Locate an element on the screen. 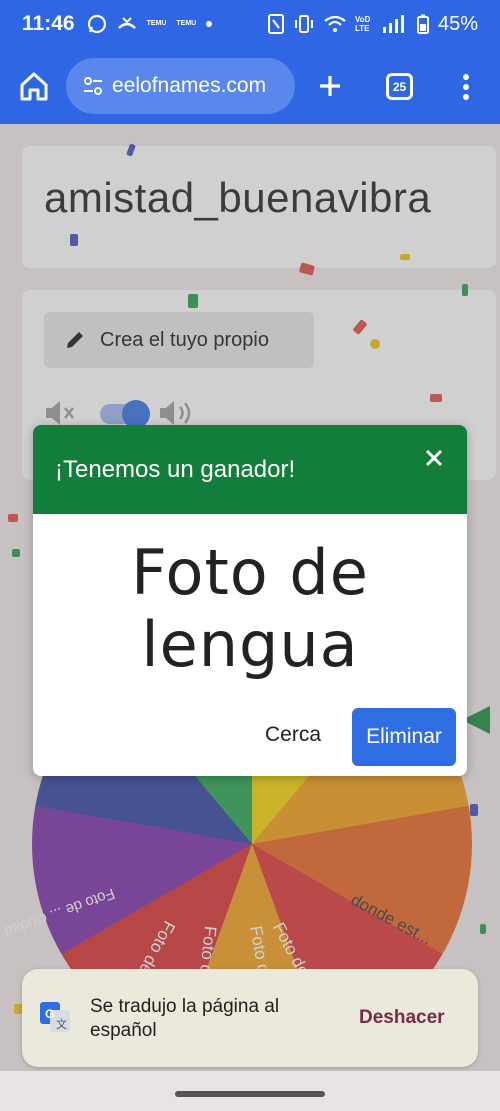 This screenshot has width=500, height=1111. whatsapp-icon is located at coordinates (96, 24).